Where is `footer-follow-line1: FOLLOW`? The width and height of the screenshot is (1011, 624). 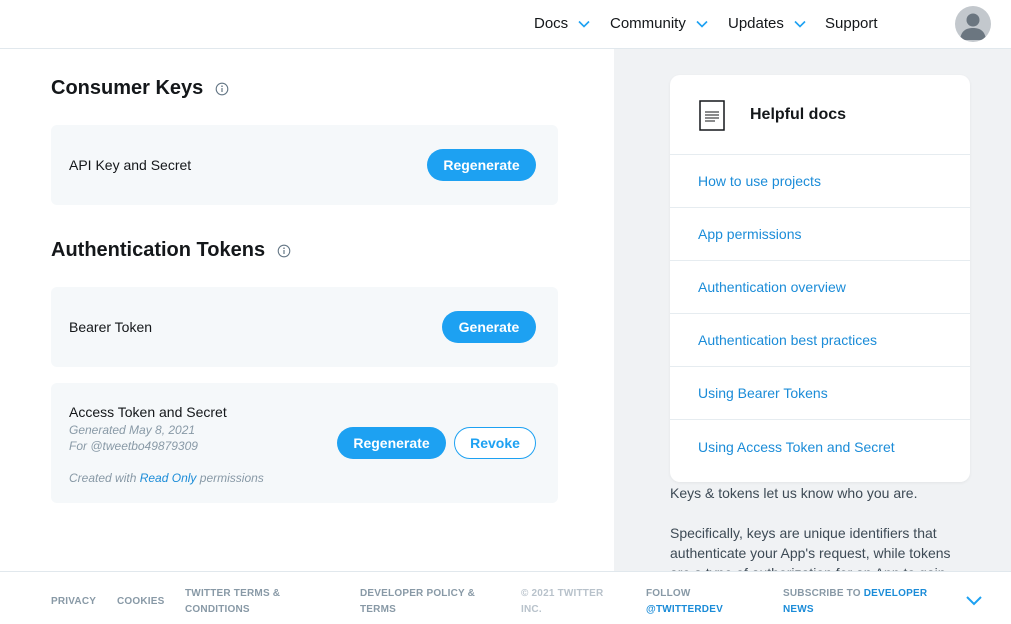
footer-follow-line1: FOLLOW is located at coordinates (668, 593).